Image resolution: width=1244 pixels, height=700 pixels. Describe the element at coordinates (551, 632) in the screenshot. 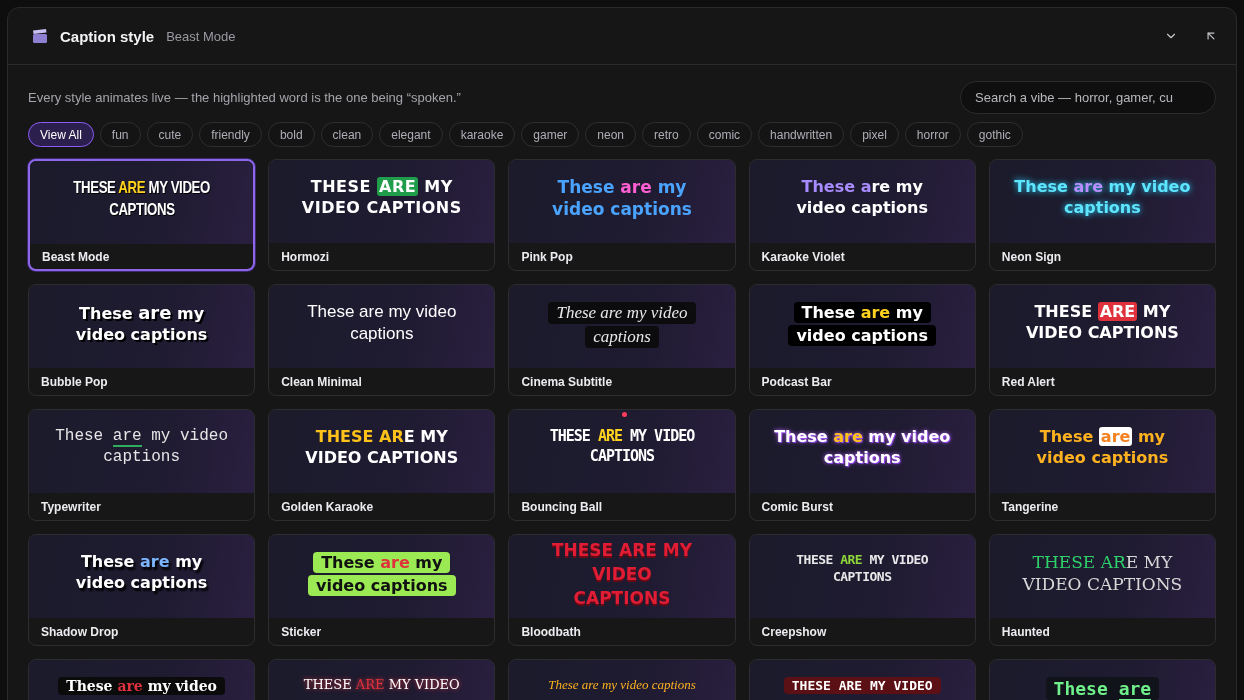

I see `style-name: Bloodbath` at that location.